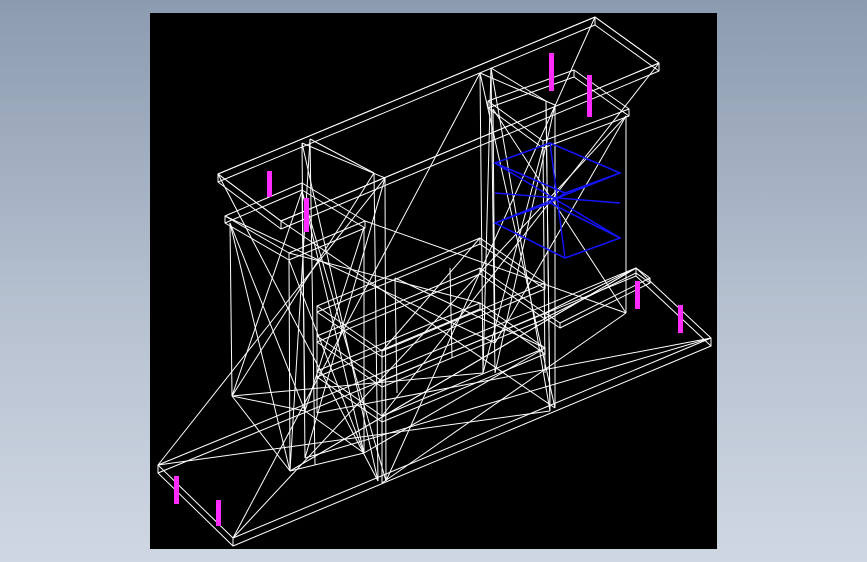 The height and width of the screenshot is (562, 867). I want to click on left-tower-cap-bottom, so click(295, 225).